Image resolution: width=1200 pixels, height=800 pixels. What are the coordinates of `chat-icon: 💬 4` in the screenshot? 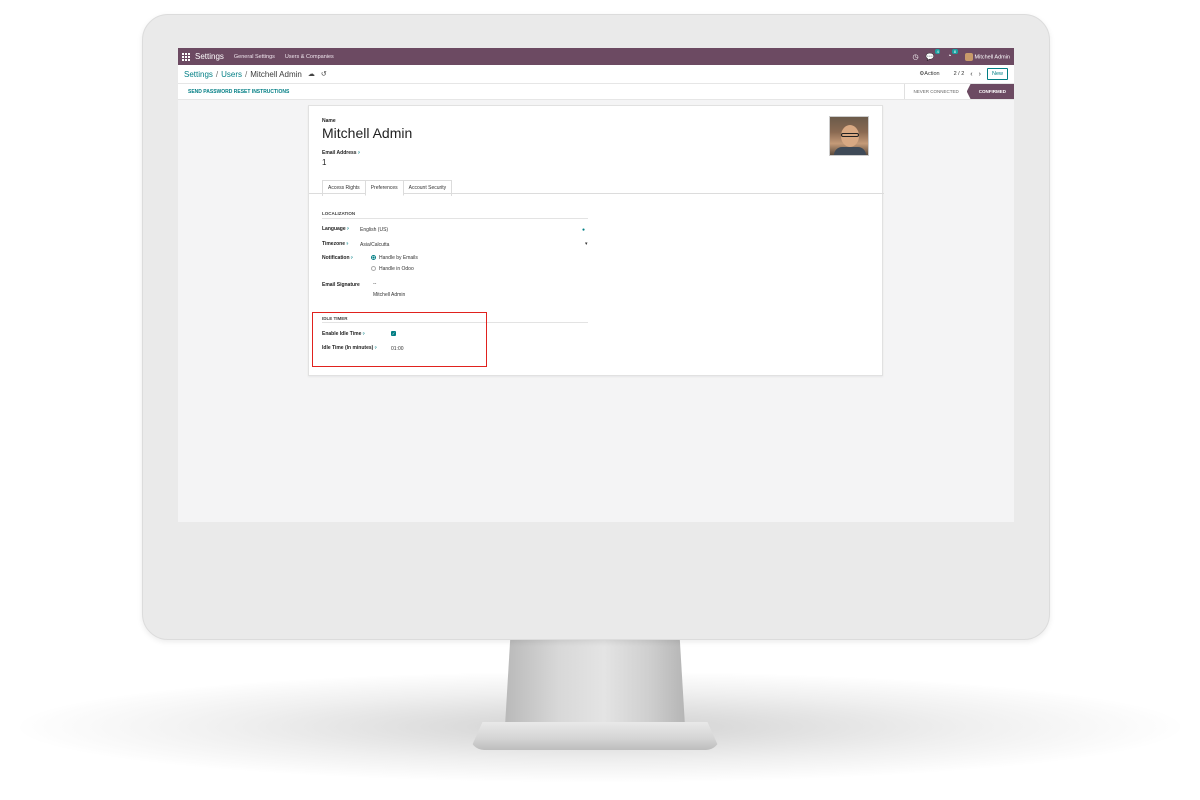 It's located at (933, 54).